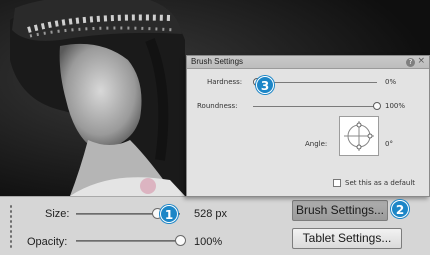  I want to click on options-bar-grip, so click(11, 227).